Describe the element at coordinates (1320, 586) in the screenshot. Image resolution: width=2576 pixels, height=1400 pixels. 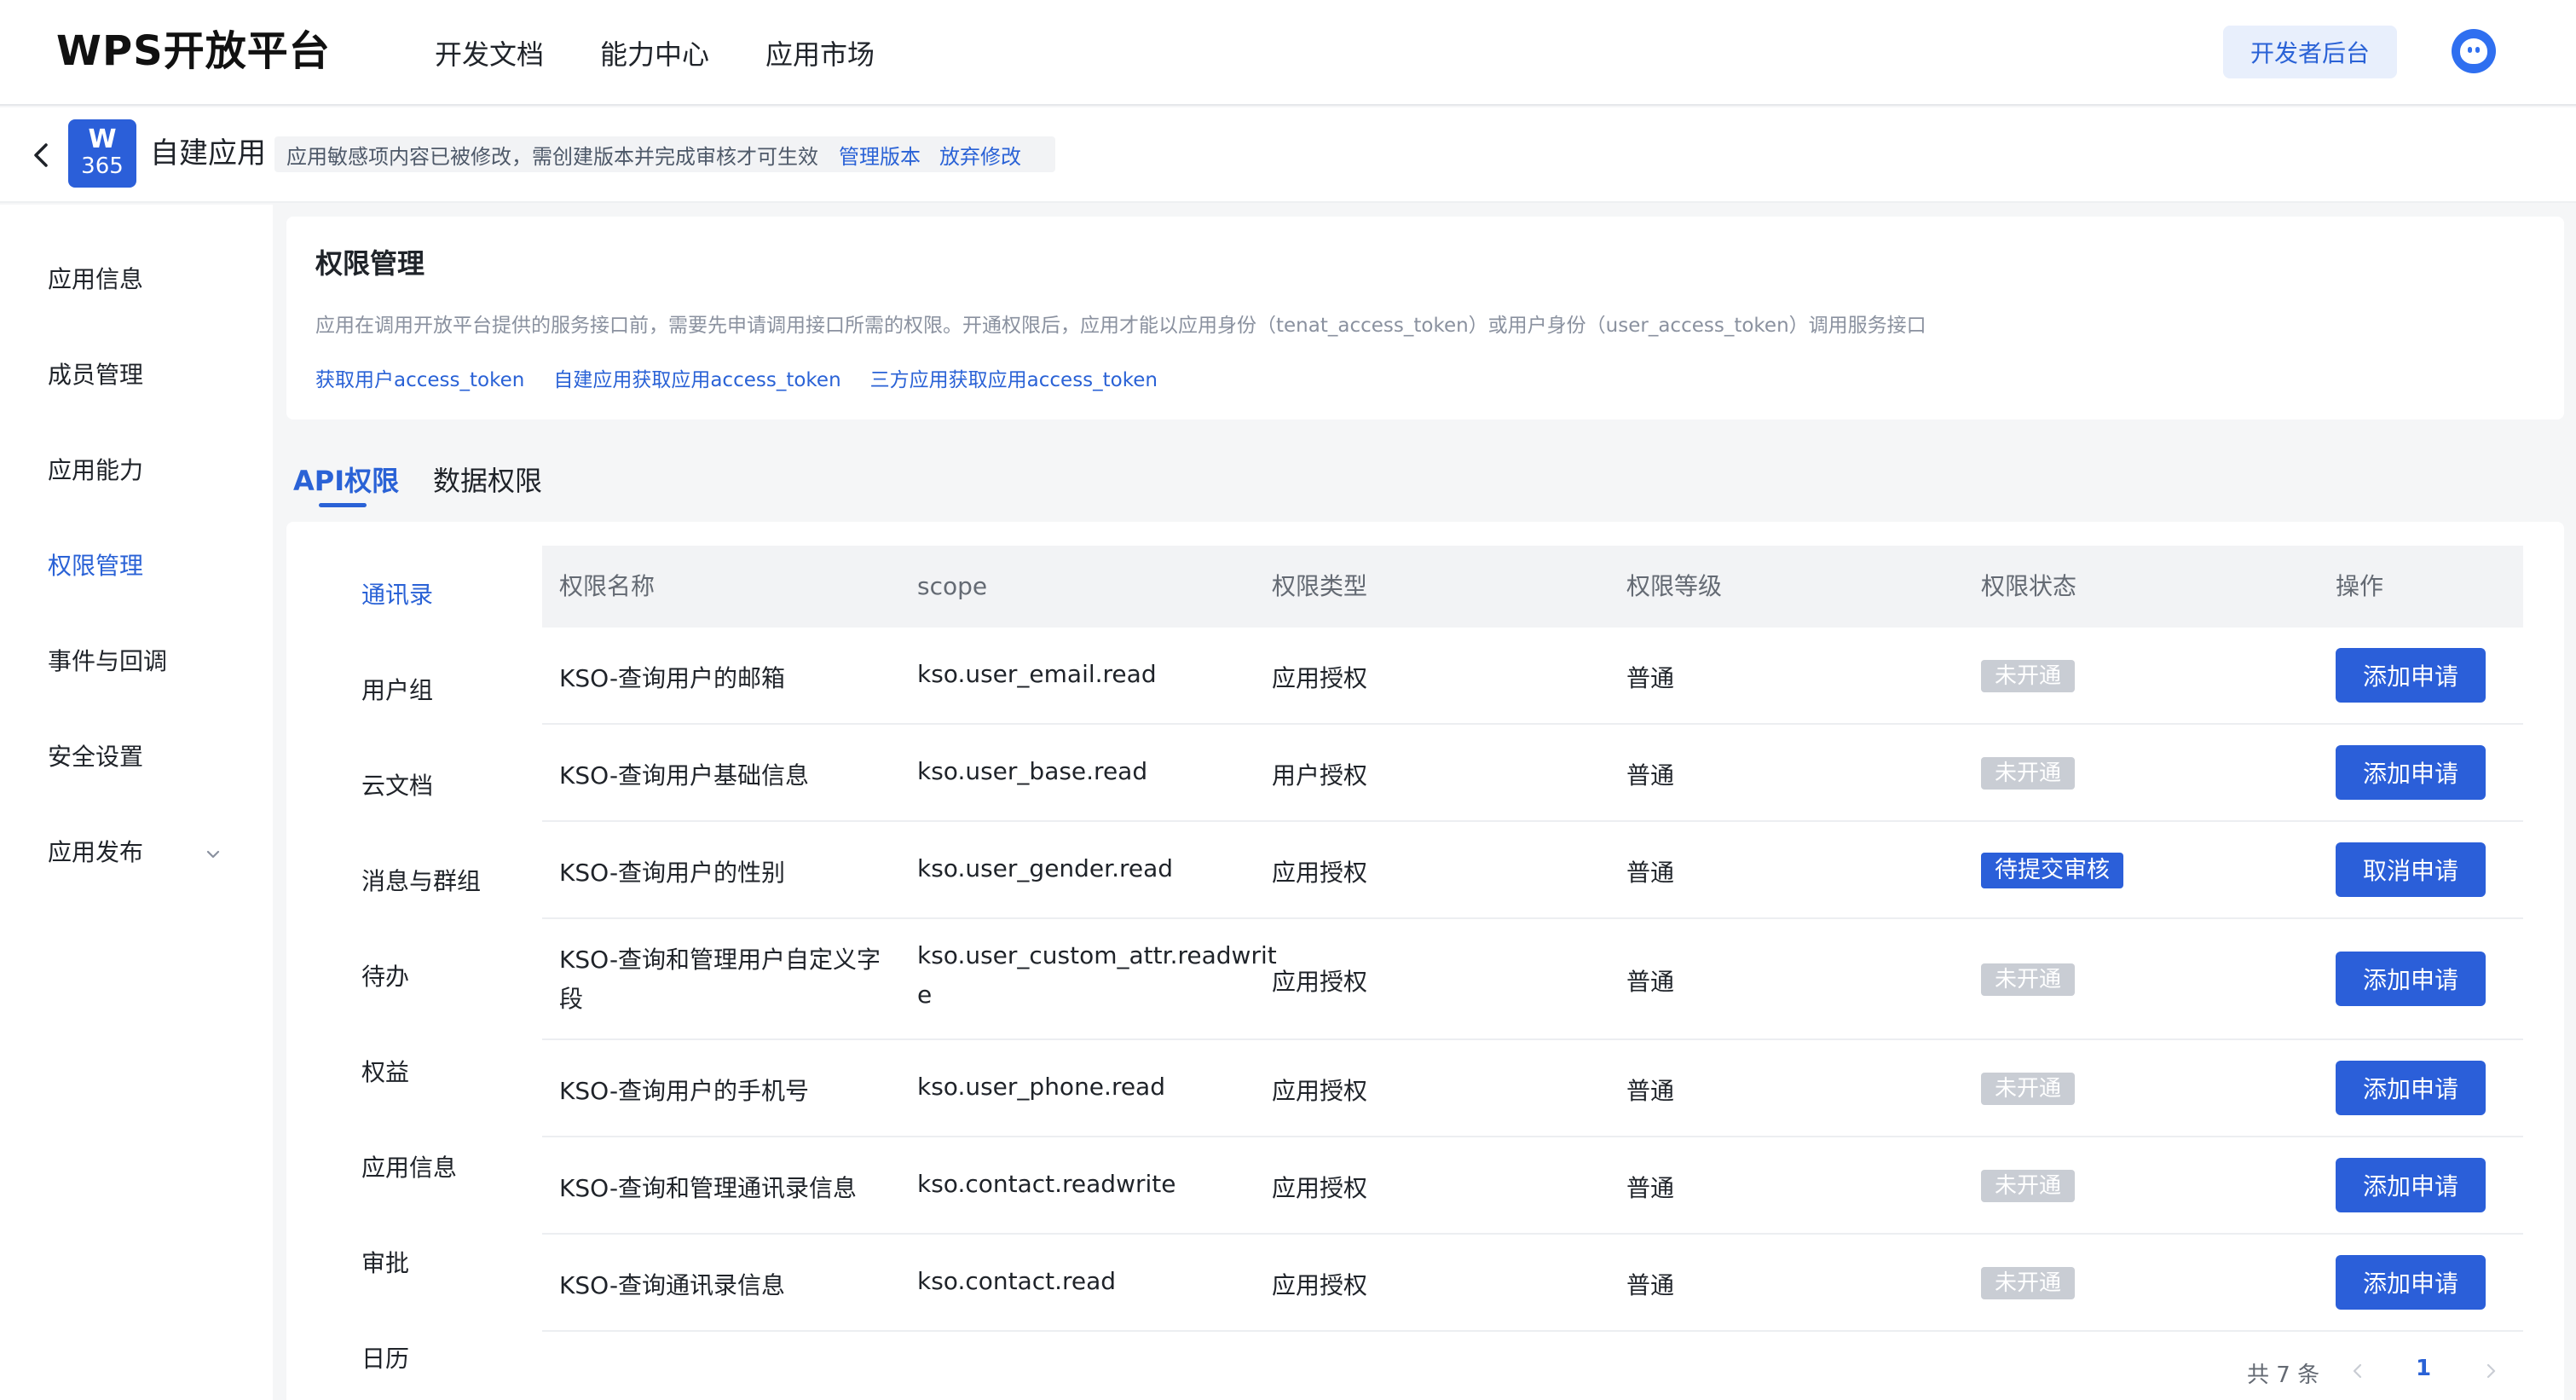
I see `col-permission-type: 权限类型` at that location.